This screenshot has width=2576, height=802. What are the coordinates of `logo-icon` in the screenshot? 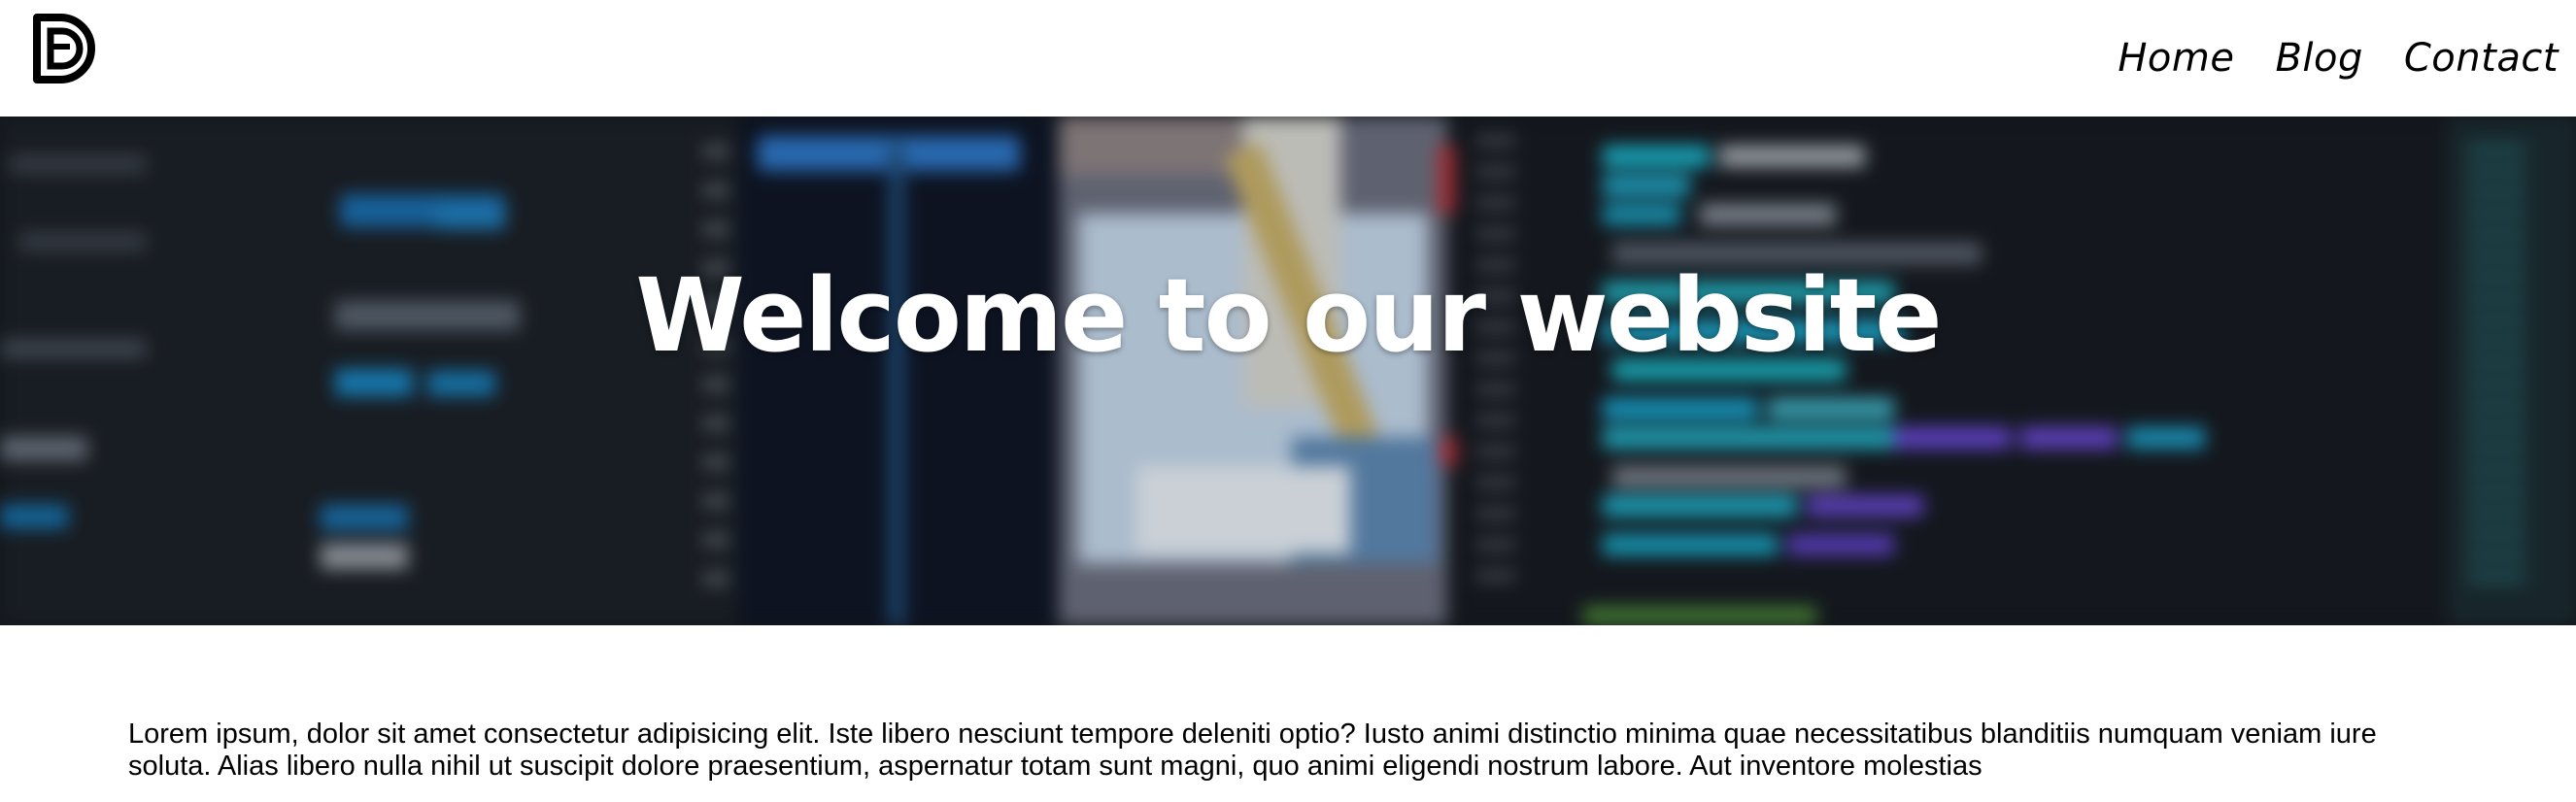 It's located at (68, 49).